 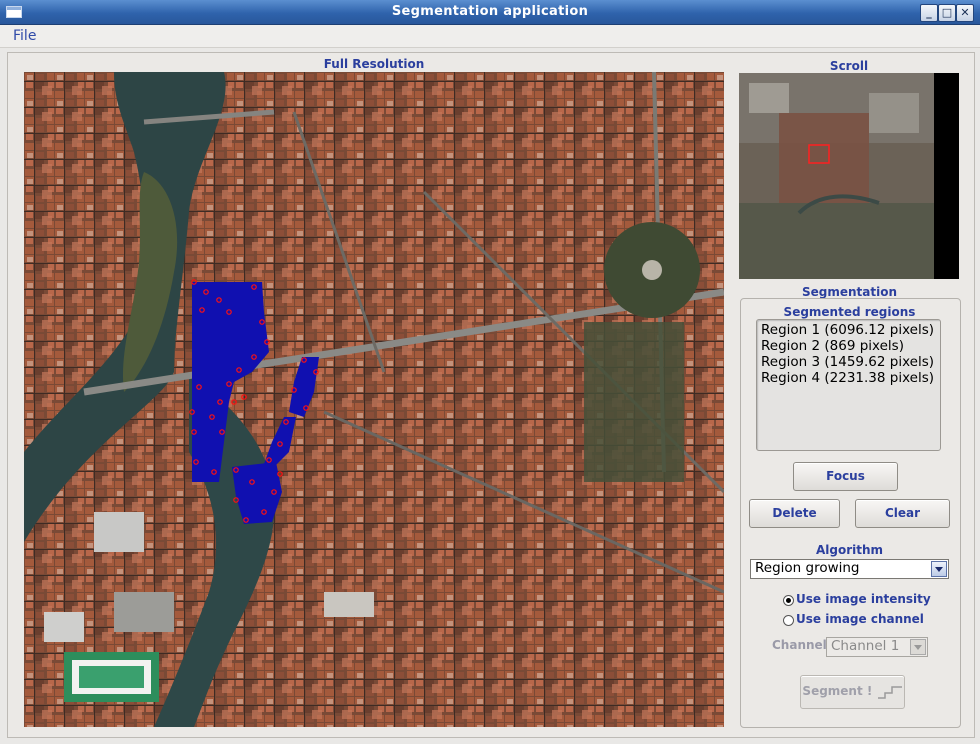 What do you see at coordinates (849, 550) in the screenshot?
I see `algorithm-label: Algorithm` at bounding box center [849, 550].